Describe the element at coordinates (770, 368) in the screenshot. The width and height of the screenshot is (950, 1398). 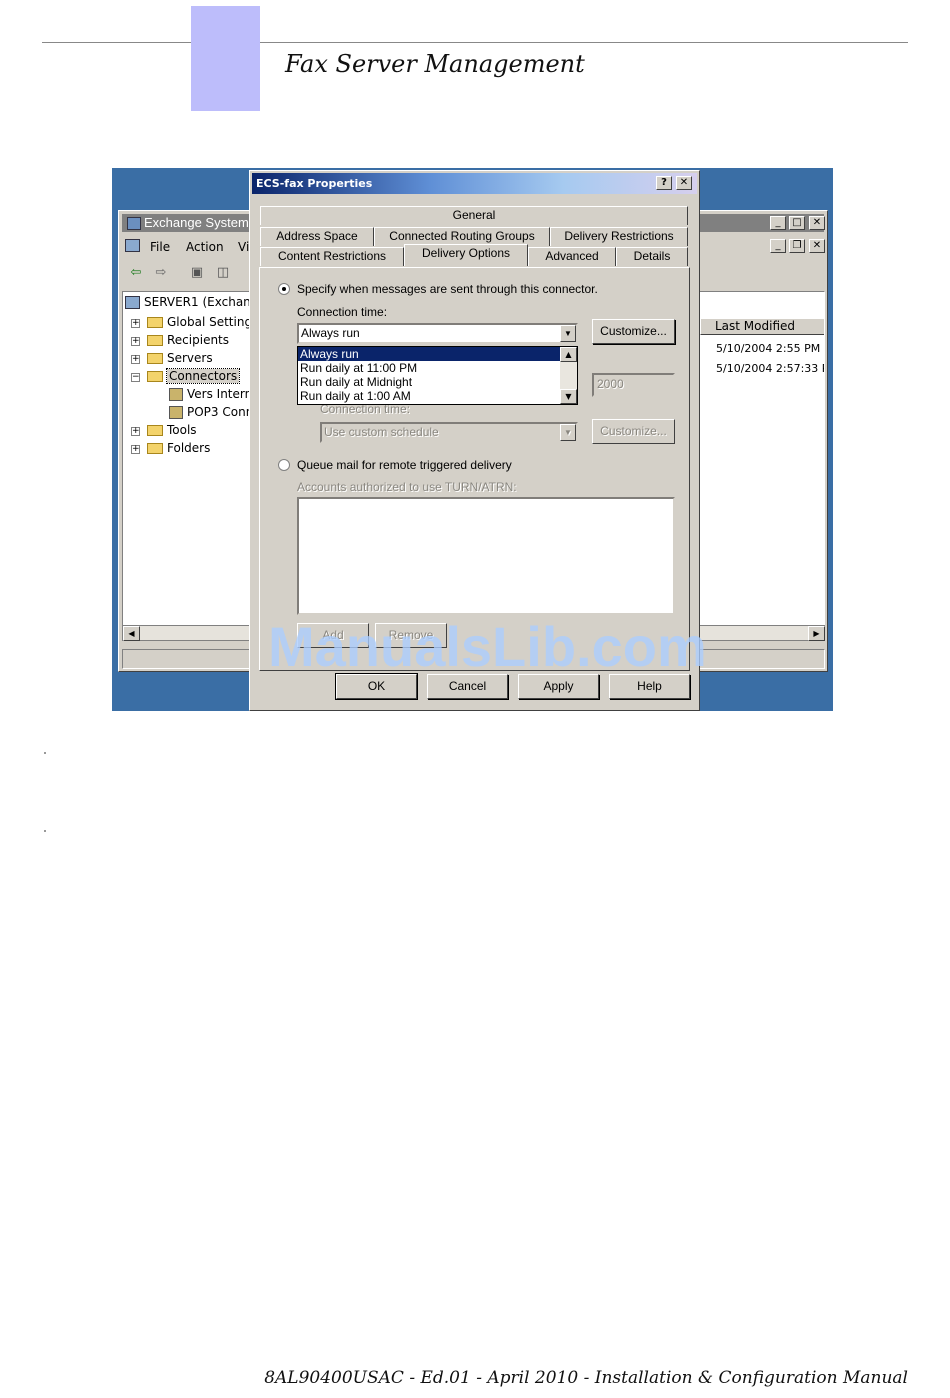
I see `list-item: 5/10/2004 2:57:33 P` at that location.